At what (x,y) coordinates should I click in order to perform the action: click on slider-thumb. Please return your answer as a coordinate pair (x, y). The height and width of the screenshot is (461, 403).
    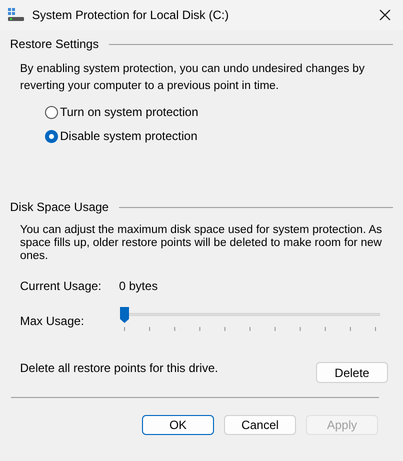
    Looking at the image, I should click on (124, 315).